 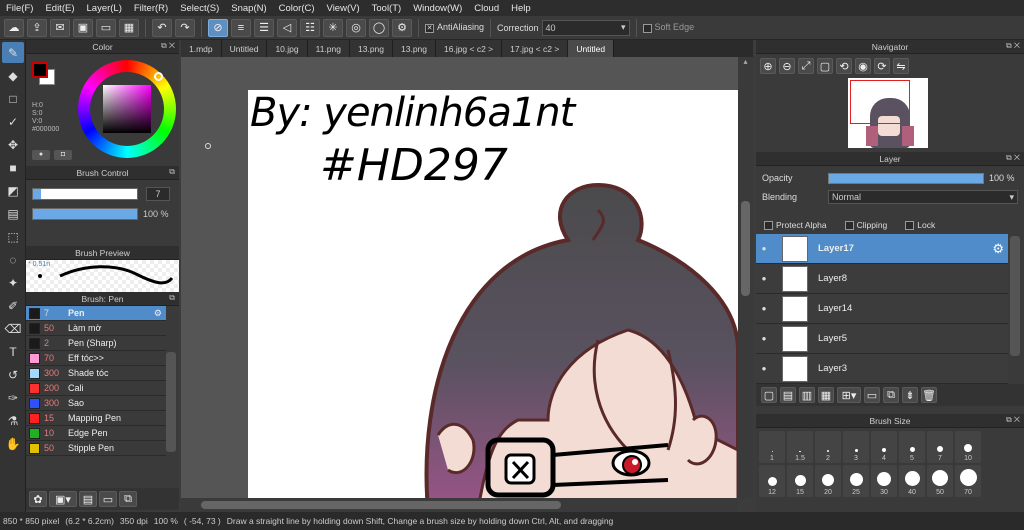 I want to click on layer-row: ● Layer5, so click(x=882, y=339).